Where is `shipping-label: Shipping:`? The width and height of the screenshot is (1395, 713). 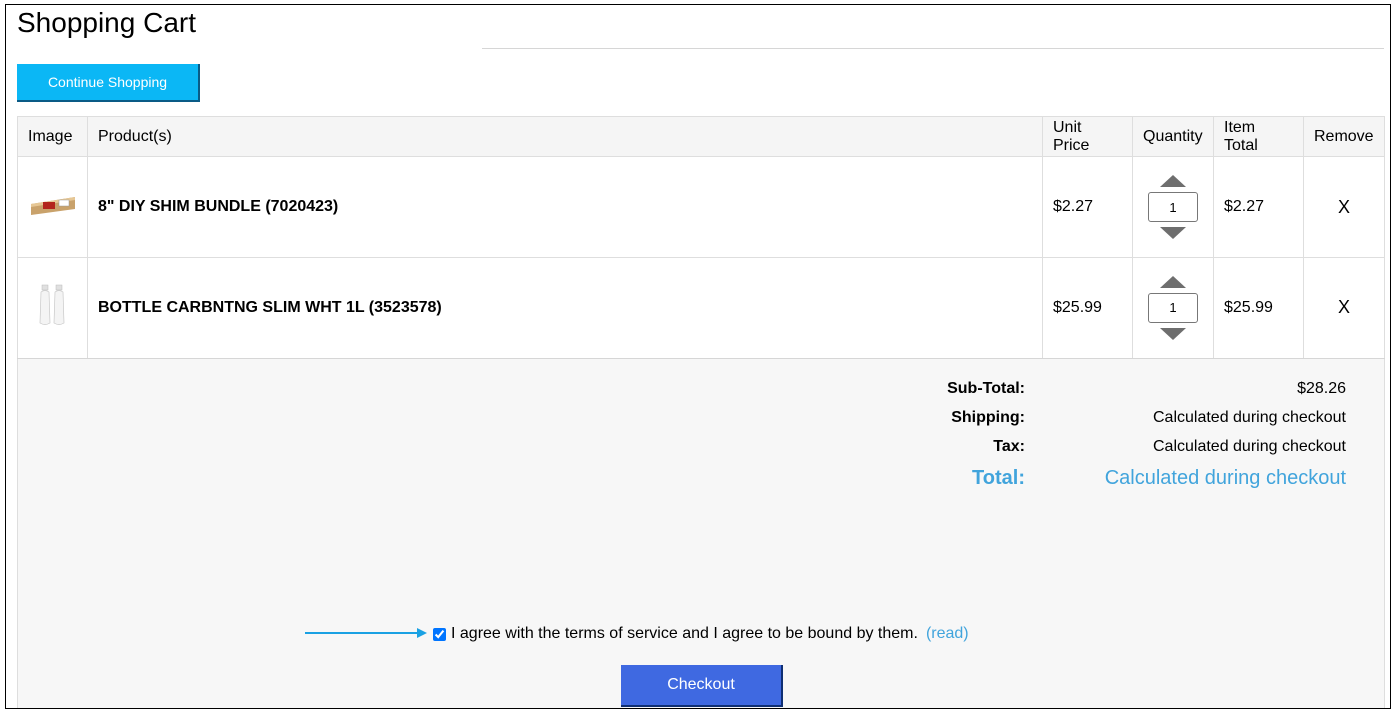
shipping-label: Shipping: is located at coordinates (988, 417).